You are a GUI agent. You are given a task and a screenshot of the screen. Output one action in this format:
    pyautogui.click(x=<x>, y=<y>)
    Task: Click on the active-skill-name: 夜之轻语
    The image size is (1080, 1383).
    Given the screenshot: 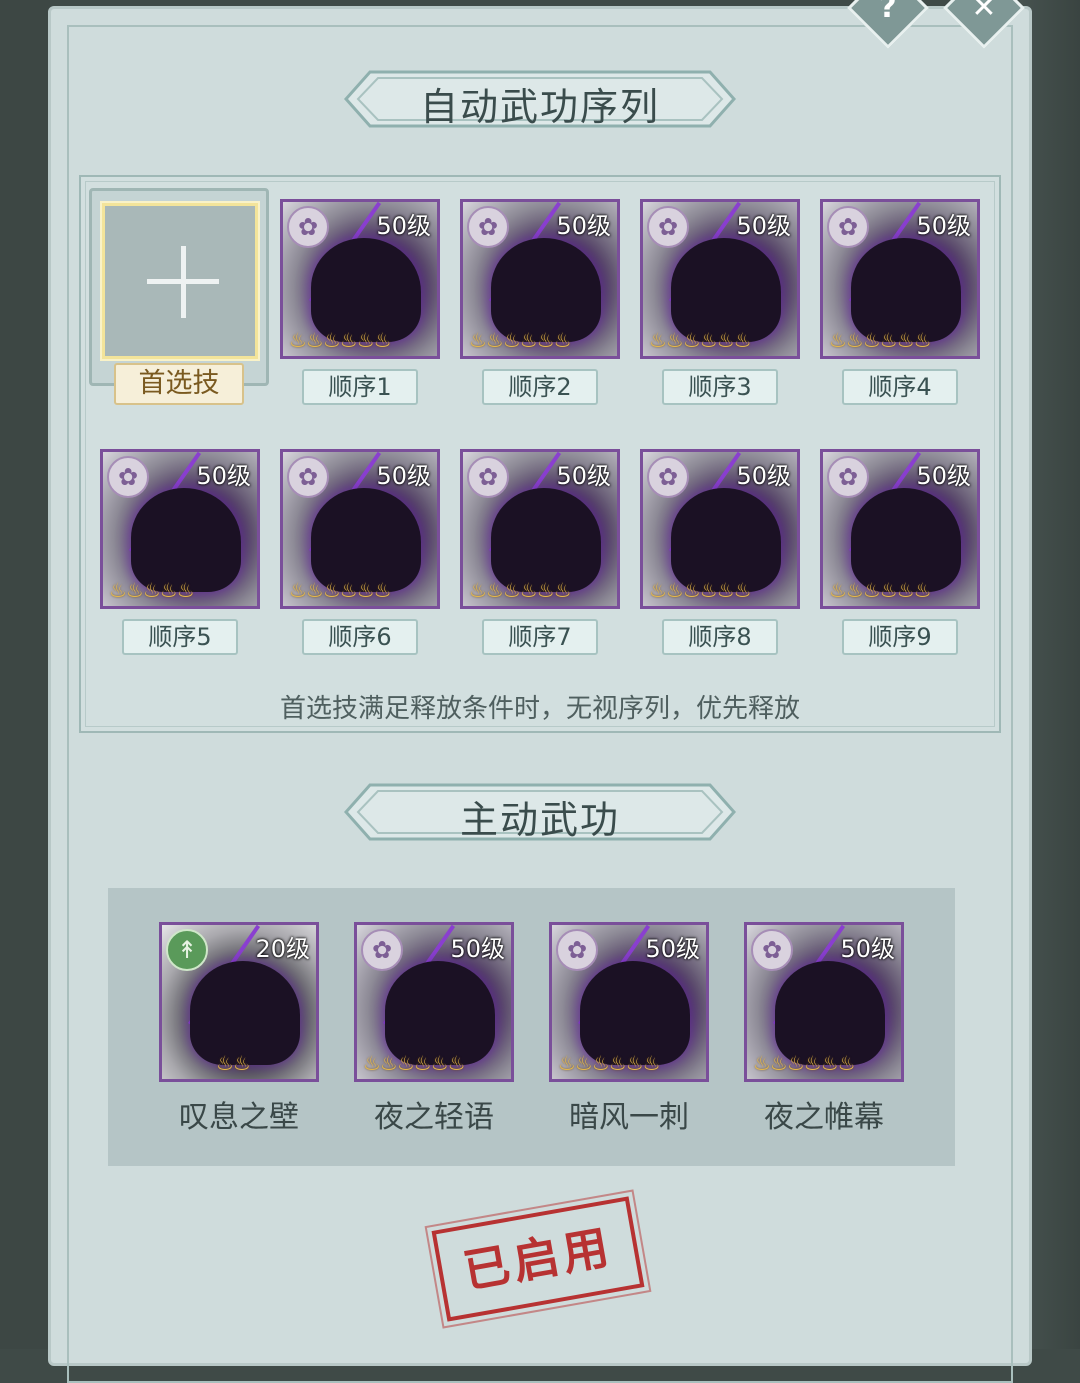 What is the action you would take?
    pyautogui.click(x=434, y=1117)
    